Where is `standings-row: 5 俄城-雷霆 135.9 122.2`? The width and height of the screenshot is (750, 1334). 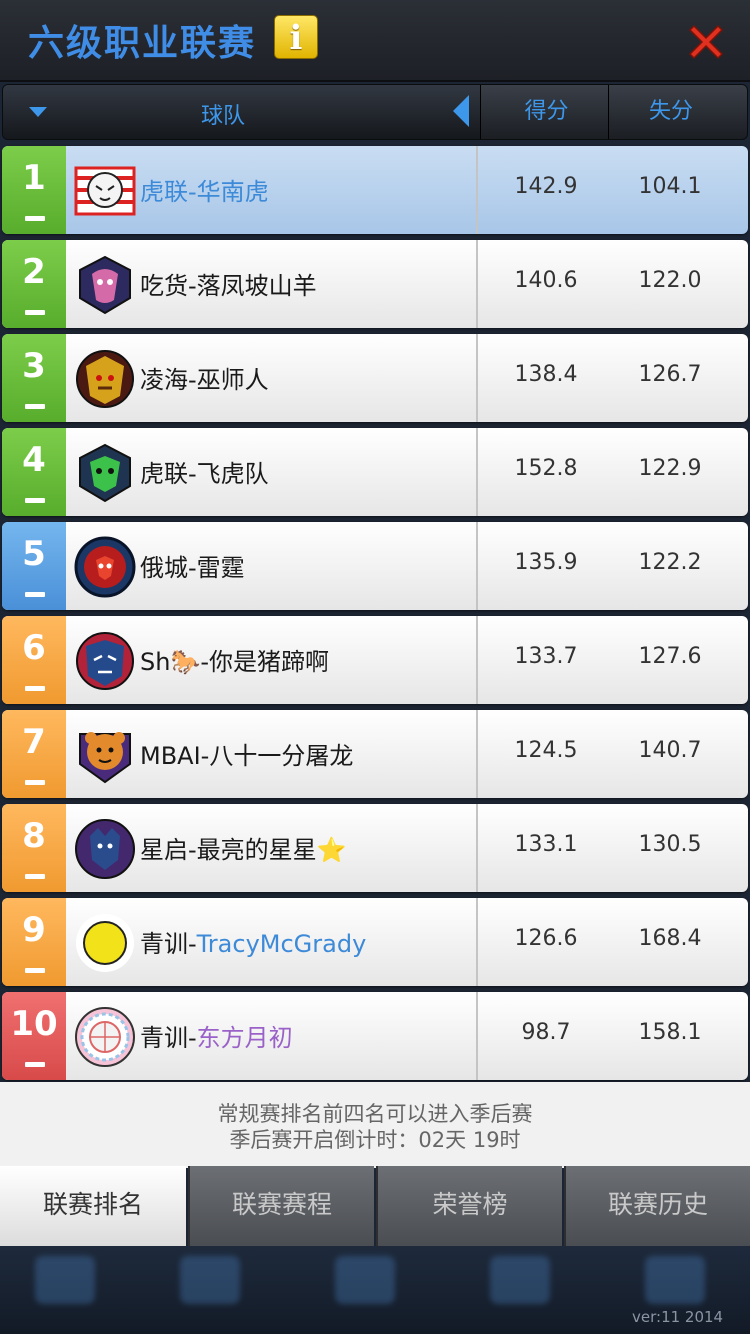 standings-row: 5 俄城-雷霆 135.9 122.2 is located at coordinates (375, 566).